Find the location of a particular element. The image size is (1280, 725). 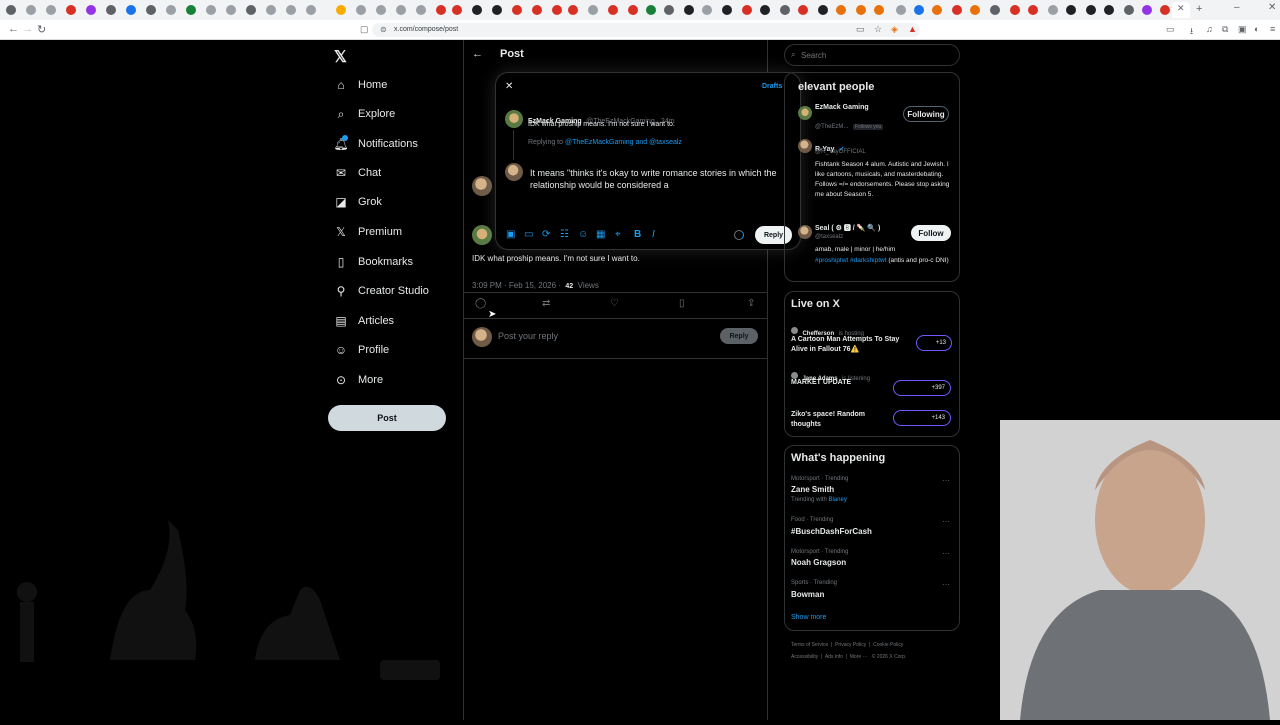

reply-input: Post your reply is located at coordinates (528, 336).